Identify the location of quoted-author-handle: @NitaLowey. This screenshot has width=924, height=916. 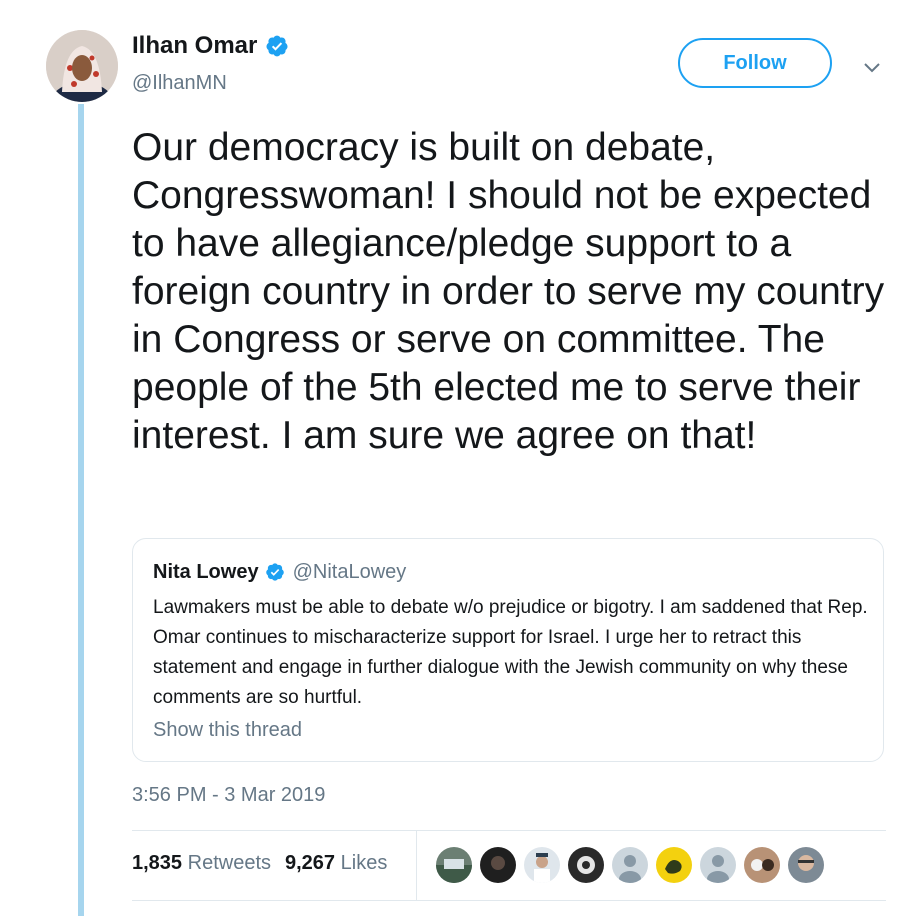
(349, 571).